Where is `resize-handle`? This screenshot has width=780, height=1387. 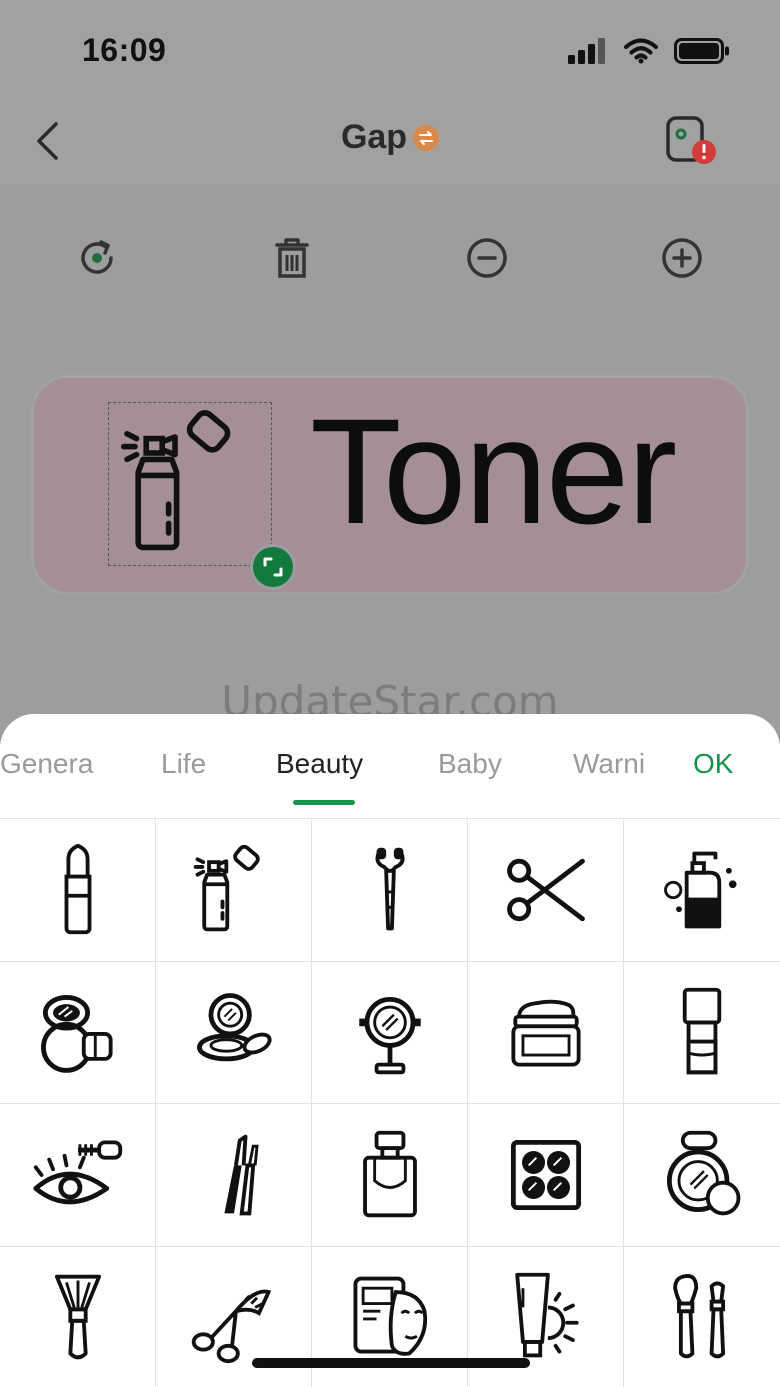 resize-handle is located at coordinates (273, 567).